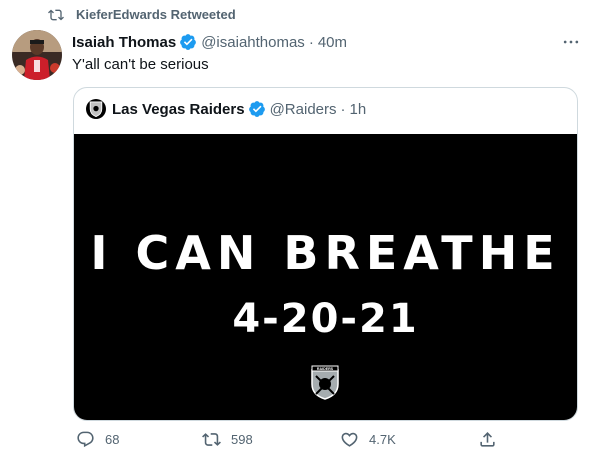 This screenshot has height=463, width=597. I want to click on quoted-verified-badge-icon, so click(256, 109).